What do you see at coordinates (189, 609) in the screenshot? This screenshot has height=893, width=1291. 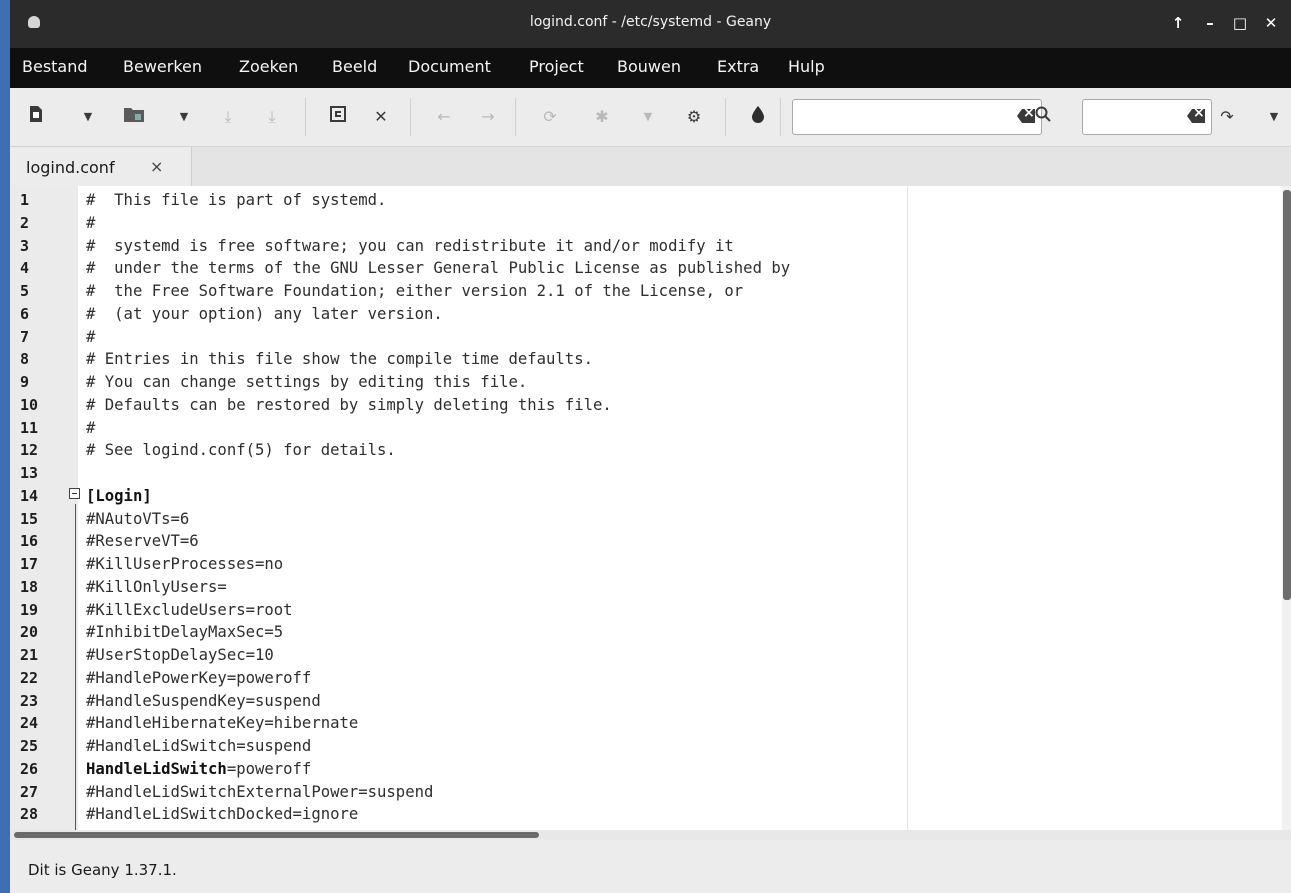 I see `code-line: #KillExcludeUsers=root` at bounding box center [189, 609].